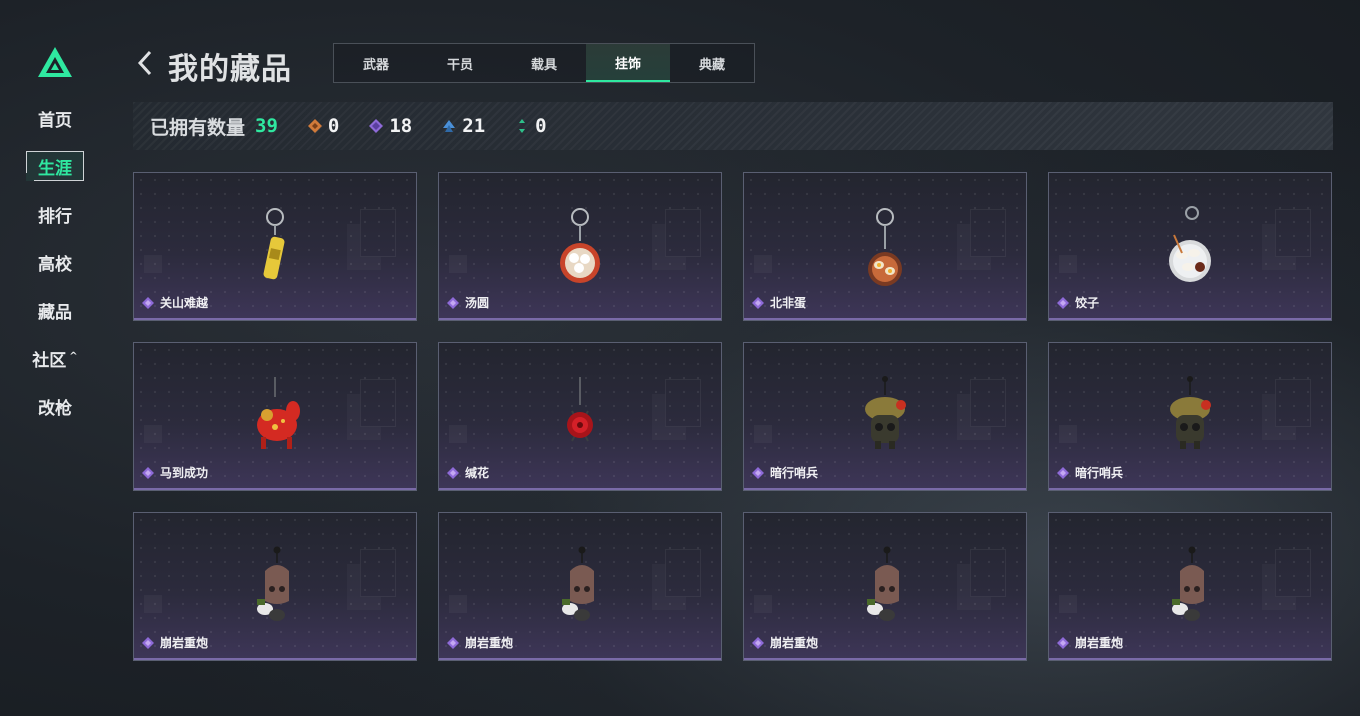 The image size is (1360, 716). I want to click on owned-count-total: 39, so click(266, 126).